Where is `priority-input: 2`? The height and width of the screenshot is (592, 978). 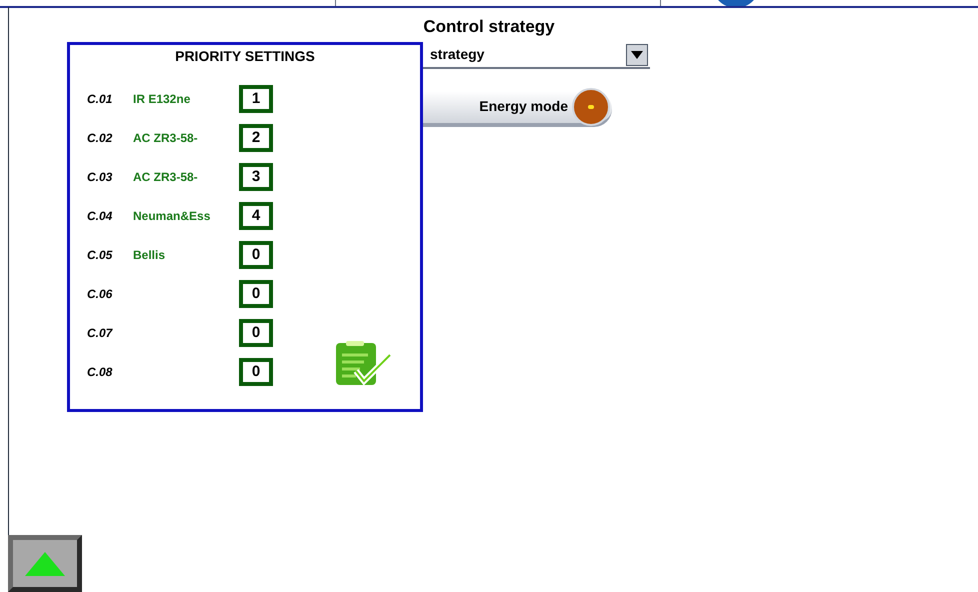
priority-input: 2 is located at coordinates (256, 138).